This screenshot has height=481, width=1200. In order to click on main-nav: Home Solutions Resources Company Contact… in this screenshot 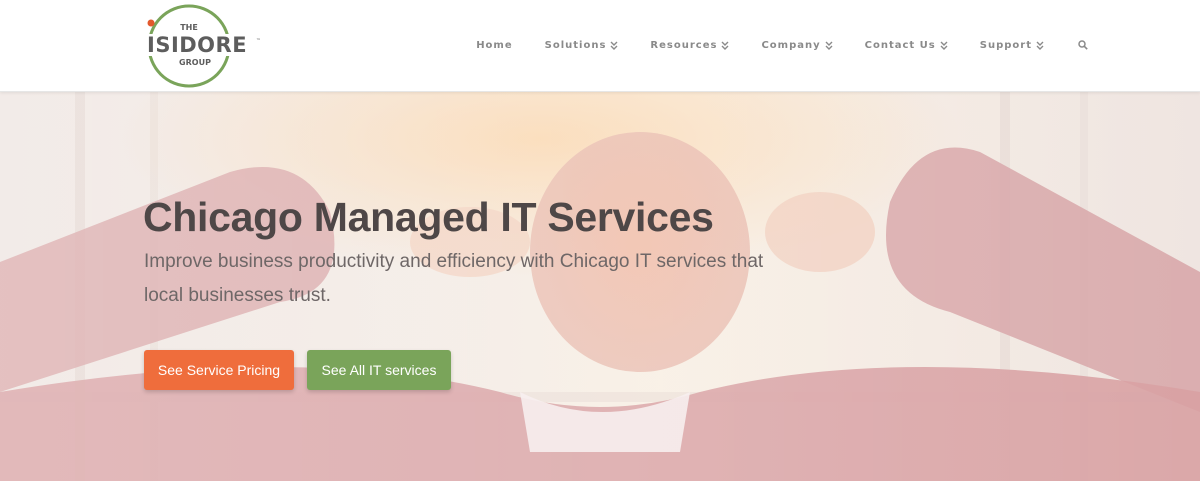, I will do `click(782, 45)`.